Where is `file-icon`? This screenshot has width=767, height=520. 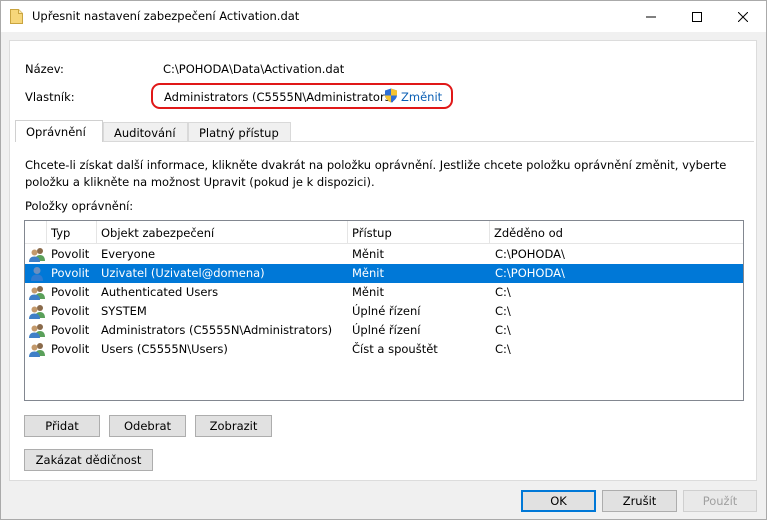
file-icon is located at coordinates (16, 16).